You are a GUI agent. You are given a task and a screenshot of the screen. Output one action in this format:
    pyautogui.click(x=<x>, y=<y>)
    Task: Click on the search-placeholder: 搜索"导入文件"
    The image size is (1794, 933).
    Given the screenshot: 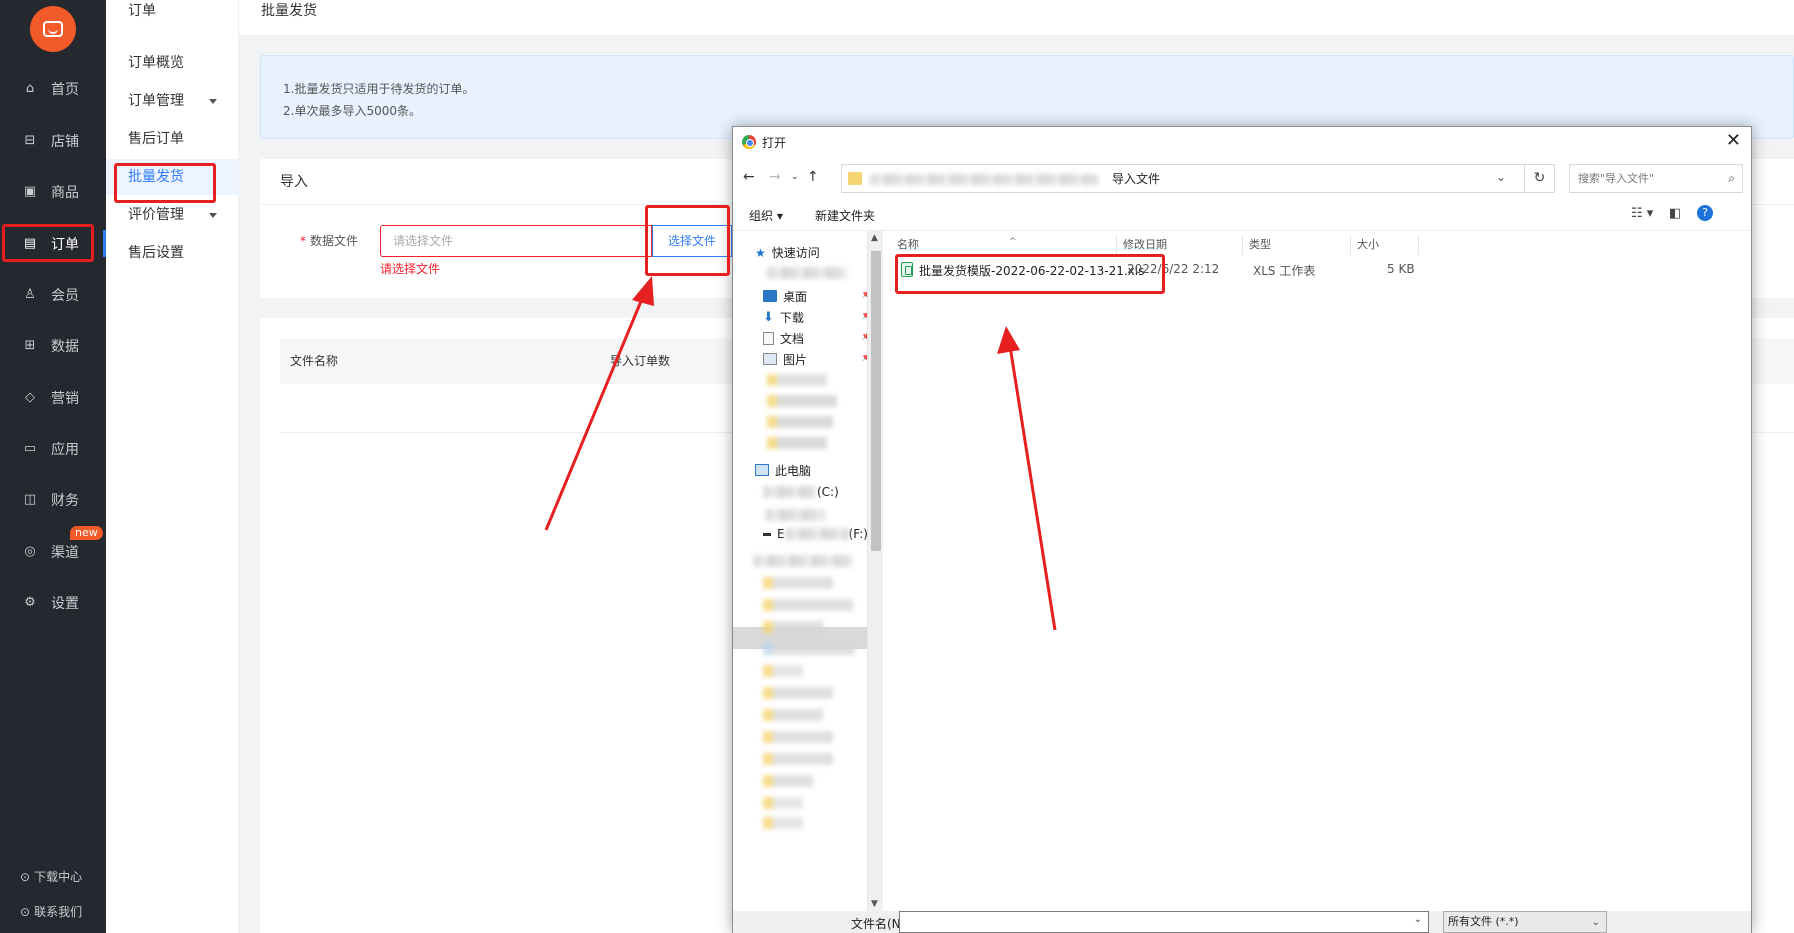 What is the action you would take?
    pyautogui.click(x=1616, y=178)
    